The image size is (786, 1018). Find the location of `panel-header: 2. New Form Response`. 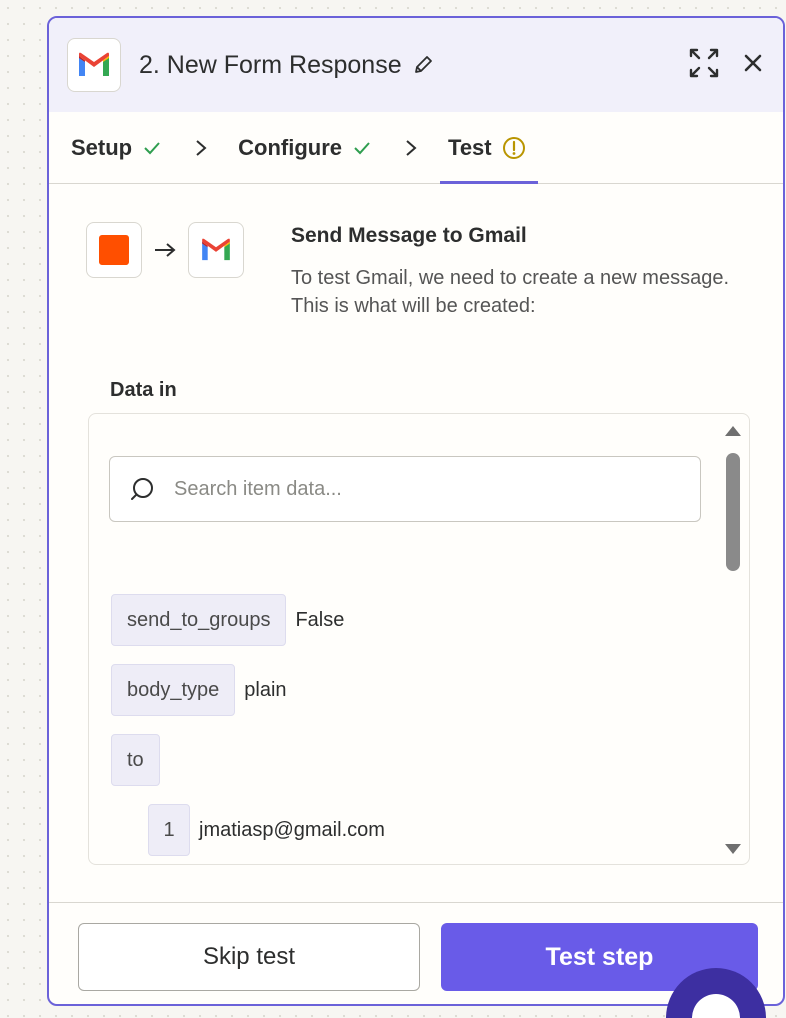

panel-header: 2. New Form Response is located at coordinates (416, 65).